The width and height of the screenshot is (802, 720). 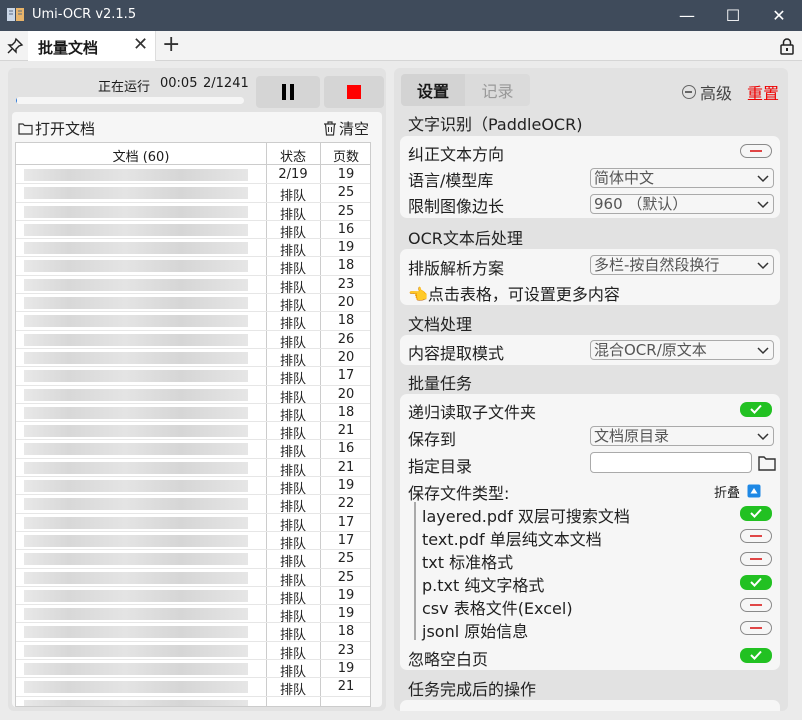 What do you see at coordinates (497, 90) in the screenshot?
I see `tab-records: 记录` at bounding box center [497, 90].